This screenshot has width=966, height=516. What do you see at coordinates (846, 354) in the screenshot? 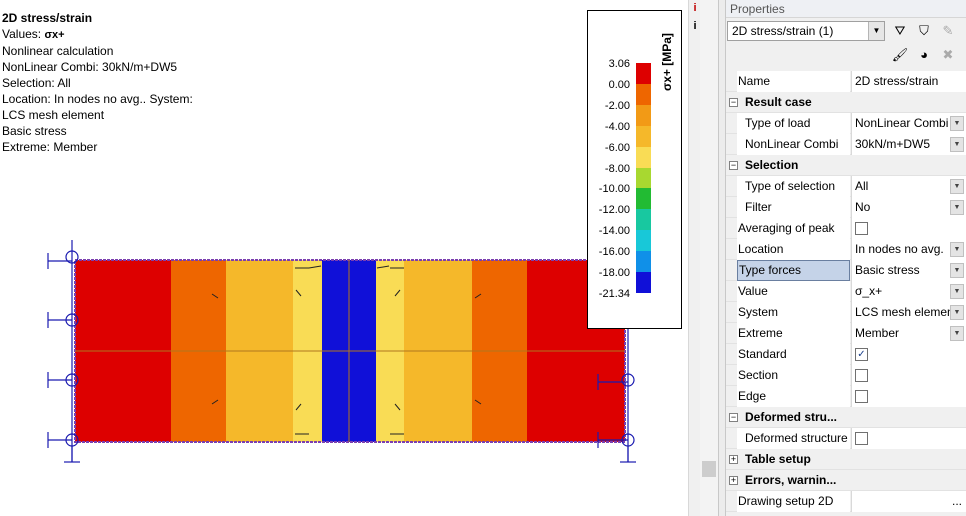
I see `property-row: Standard ✓` at bounding box center [846, 354].